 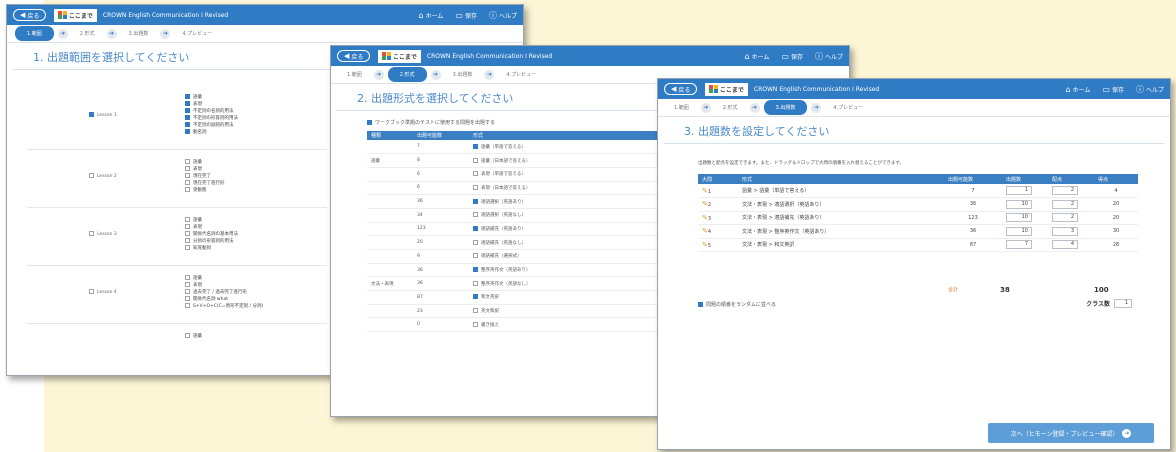 What do you see at coordinates (568, 229) in the screenshot?
I see `format-cell: 適語補充（英語あり）` at bounding box center [568, 229].